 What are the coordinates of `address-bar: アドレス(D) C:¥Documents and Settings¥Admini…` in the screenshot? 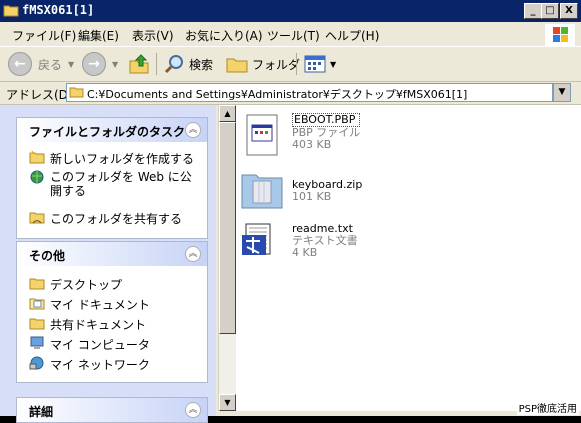 It's located at (290, 93).